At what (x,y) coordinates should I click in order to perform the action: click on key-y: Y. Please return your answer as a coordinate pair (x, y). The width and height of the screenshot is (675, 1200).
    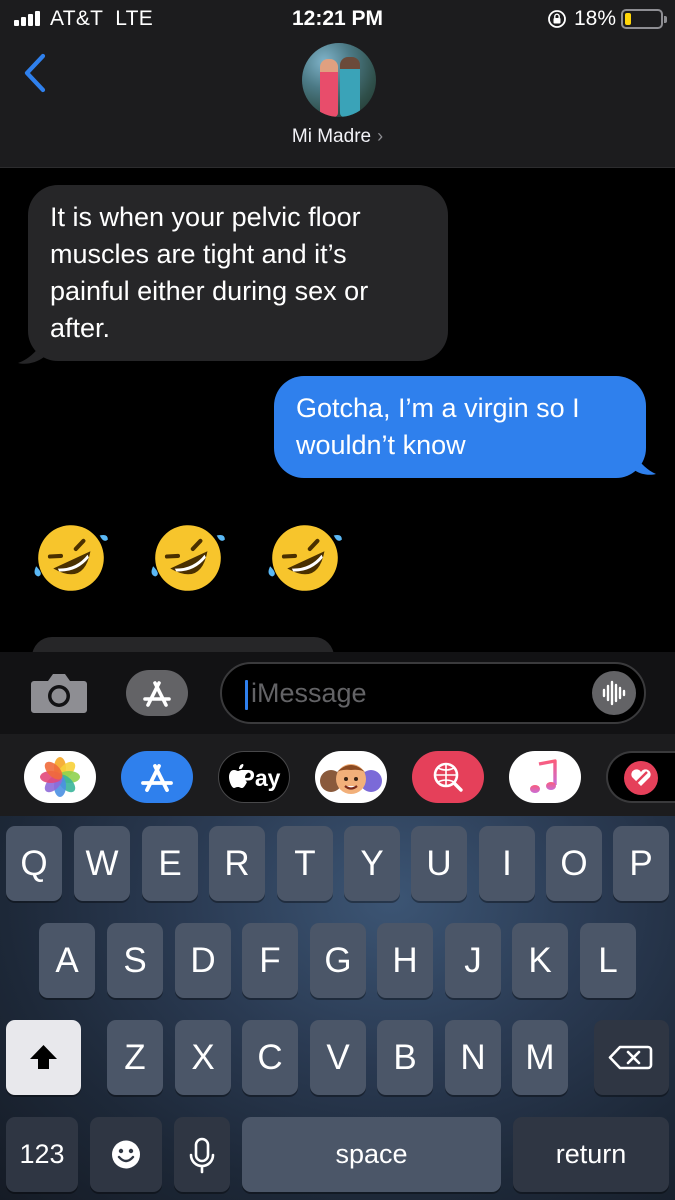
    Looking at the image, I should click on (372, 863).